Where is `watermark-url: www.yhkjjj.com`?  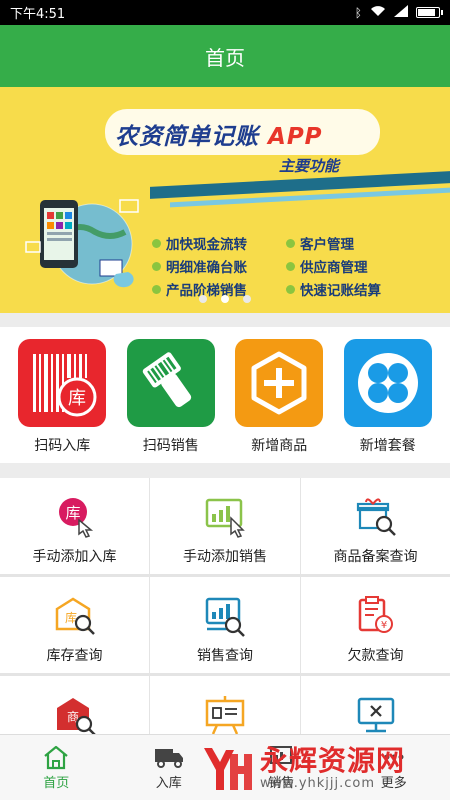
watermark-url: www.yhkjjj.com is located at coordinates (318, 783).